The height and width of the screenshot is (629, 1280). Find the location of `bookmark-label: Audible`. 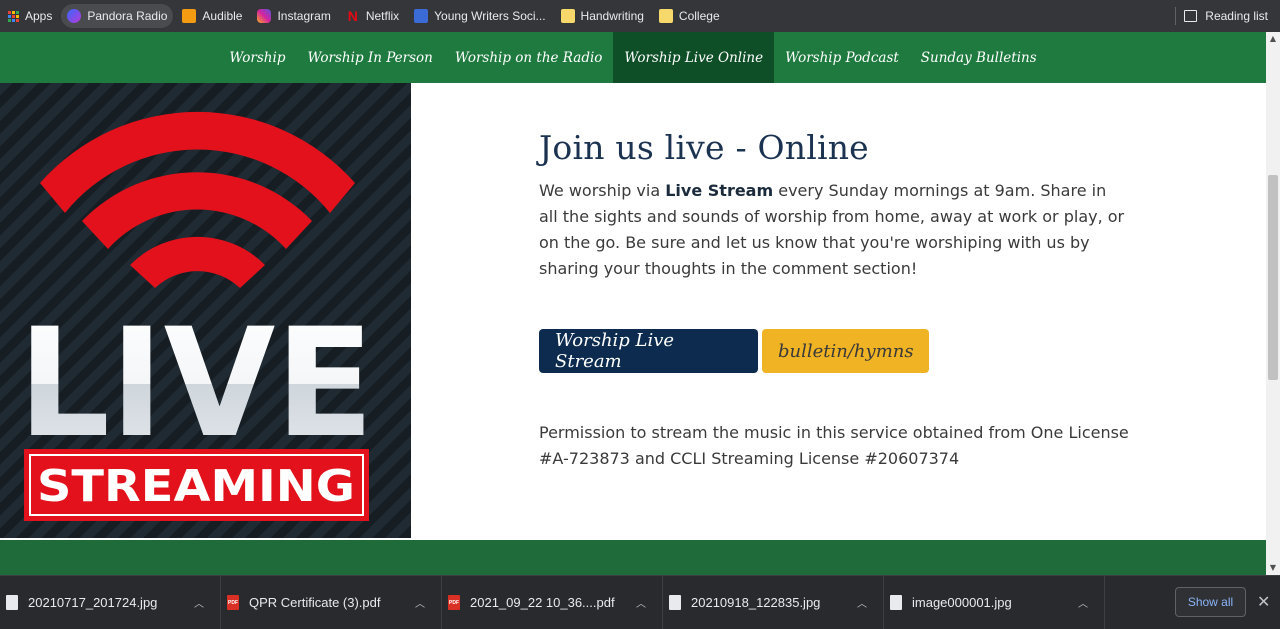

bookmark-label: Audible is located at coordinates (222, 16).